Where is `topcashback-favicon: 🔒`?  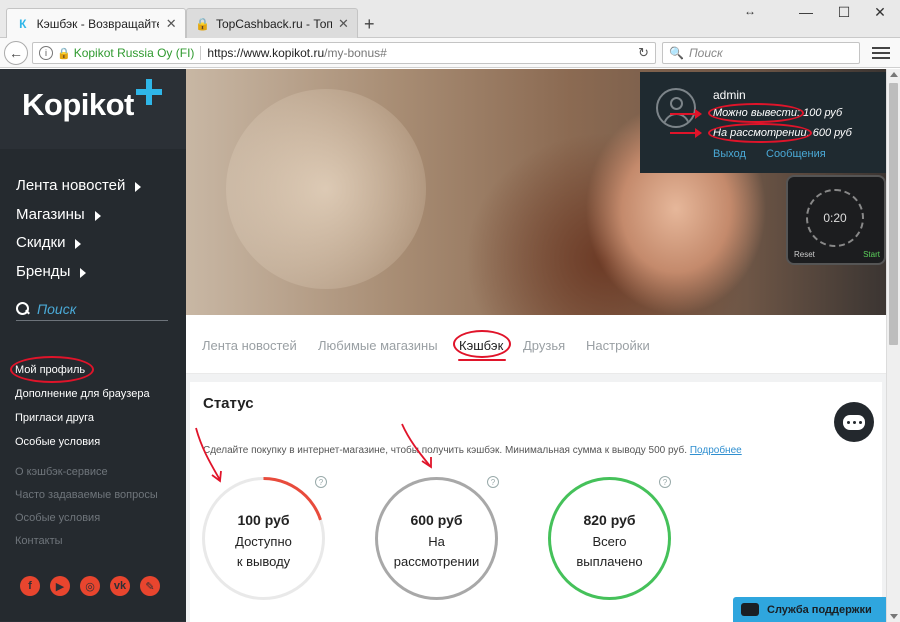 topcashback-favicon: 🔒 is located at coordinates (202, 23).